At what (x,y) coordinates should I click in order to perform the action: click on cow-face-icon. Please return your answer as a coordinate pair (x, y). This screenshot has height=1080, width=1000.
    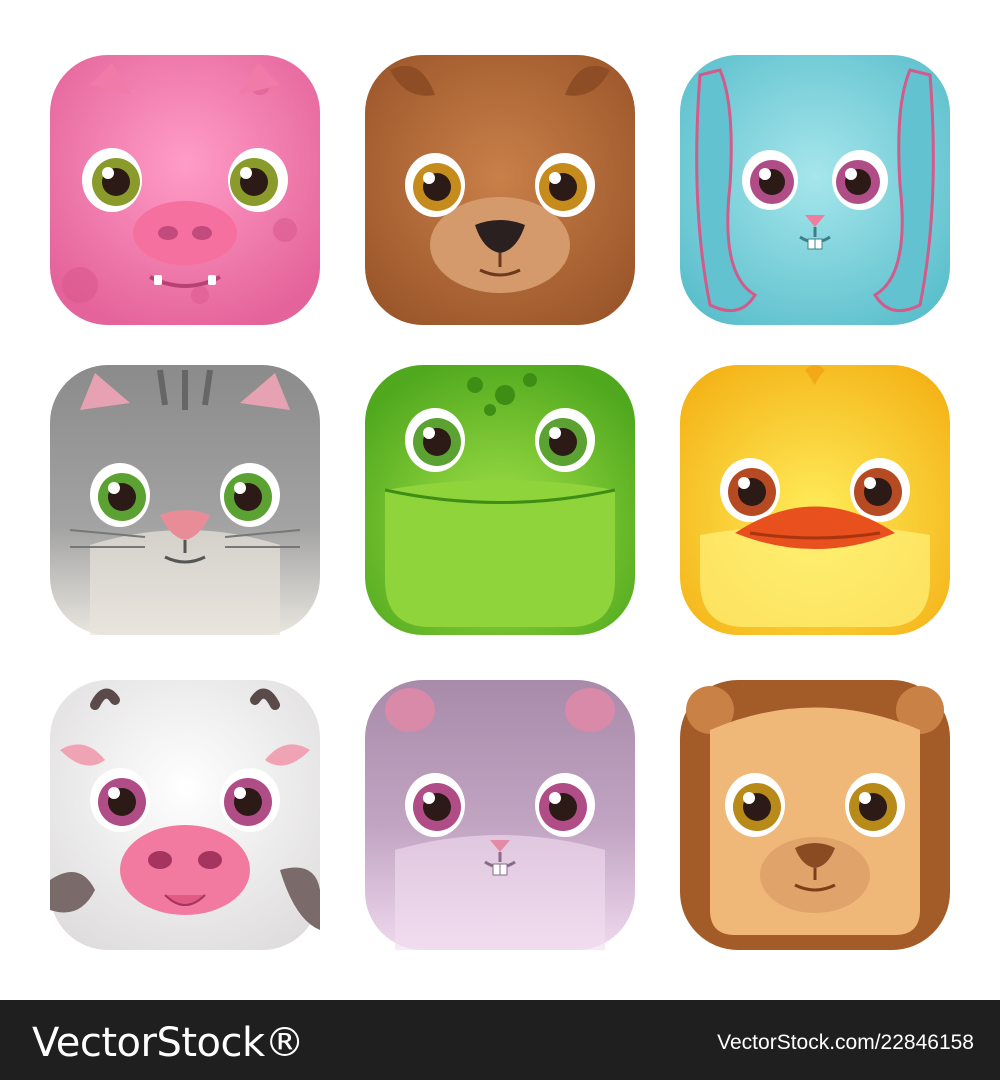
    Looking at the image, I should click on (185, 815).